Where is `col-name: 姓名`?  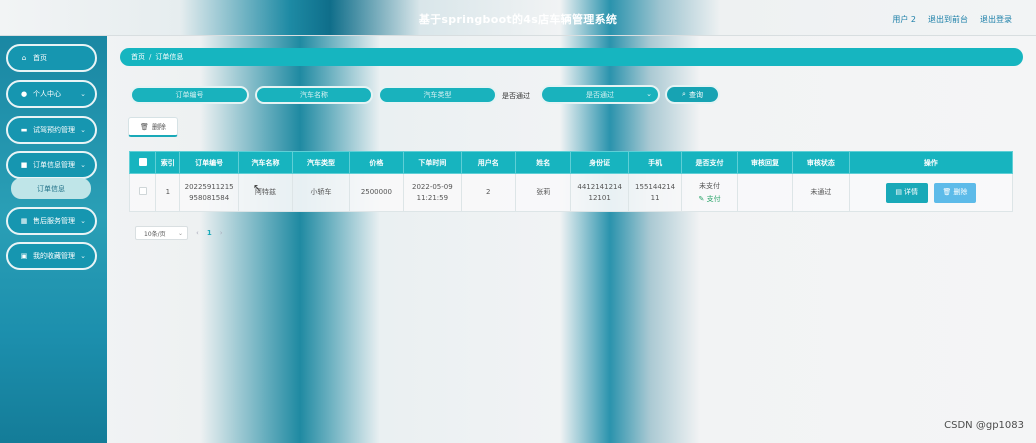
col-name: 姓名 is located at coordinates (543, 162).